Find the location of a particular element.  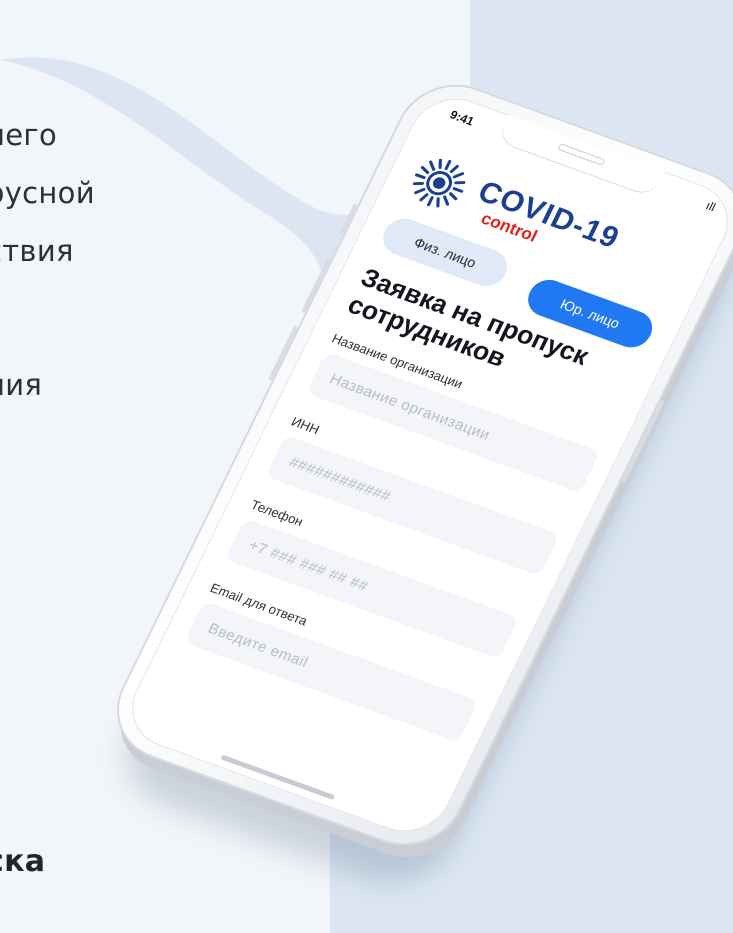

virus-sun-icon is located at coordinates (439, 183).